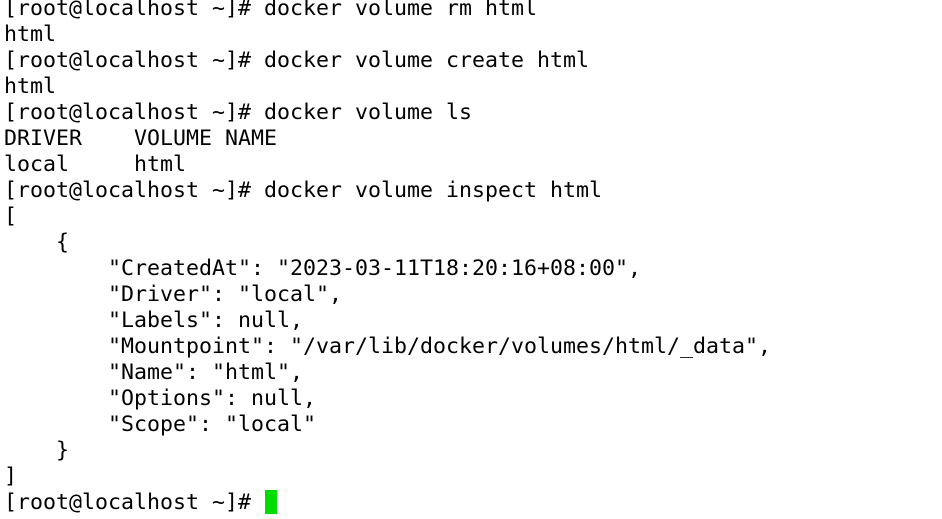 This screenshot has width=942, height=519. What do you see at coordinates (238, 112) in the screenshot?
I see `command-line: [root@localhost ~]# docker volume ls` at bounding box center [238, 112].